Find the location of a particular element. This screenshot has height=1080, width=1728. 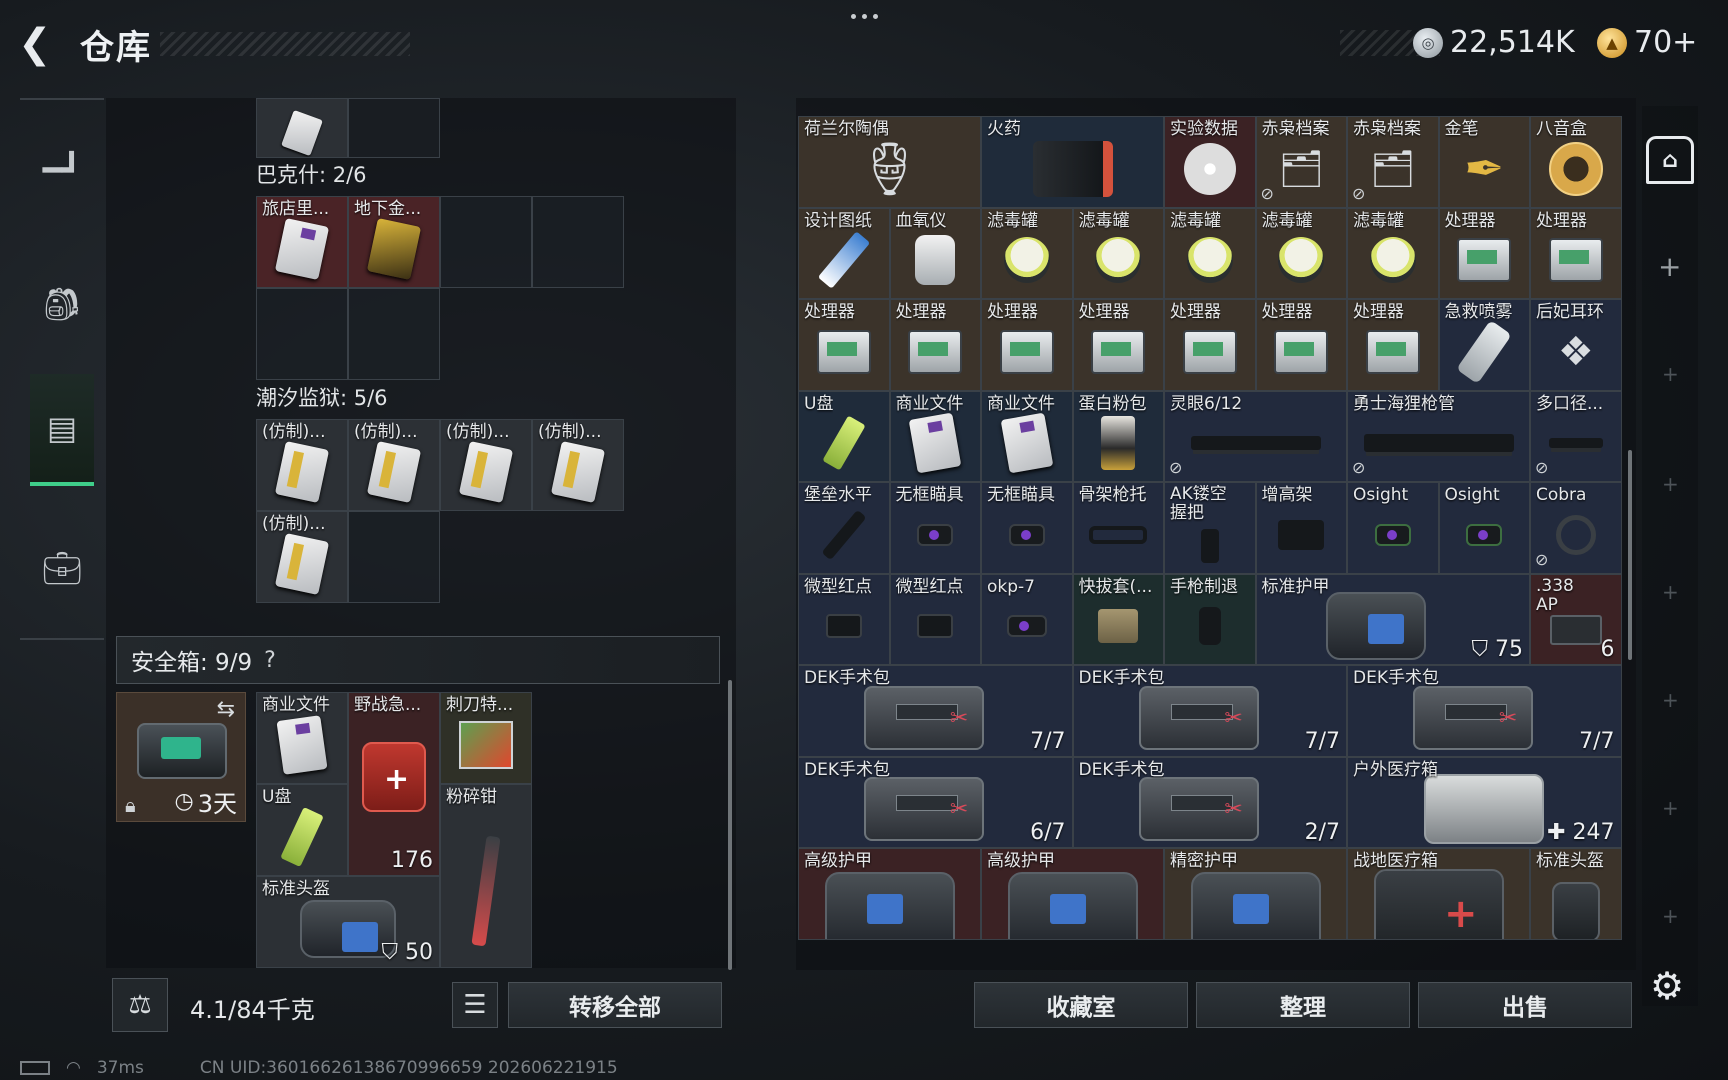

list-view-icon: ☰ is located at coordinates (475, 1005).